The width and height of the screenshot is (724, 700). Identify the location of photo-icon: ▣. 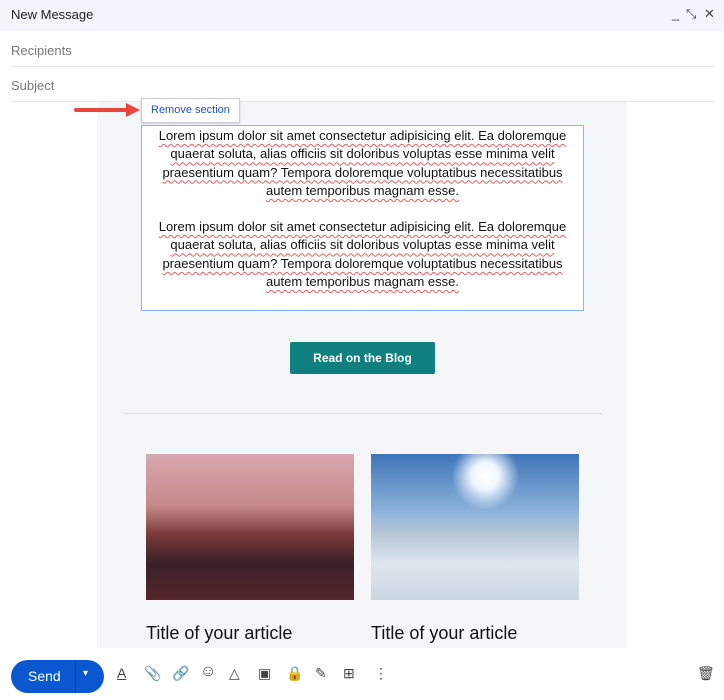
(264, 673).